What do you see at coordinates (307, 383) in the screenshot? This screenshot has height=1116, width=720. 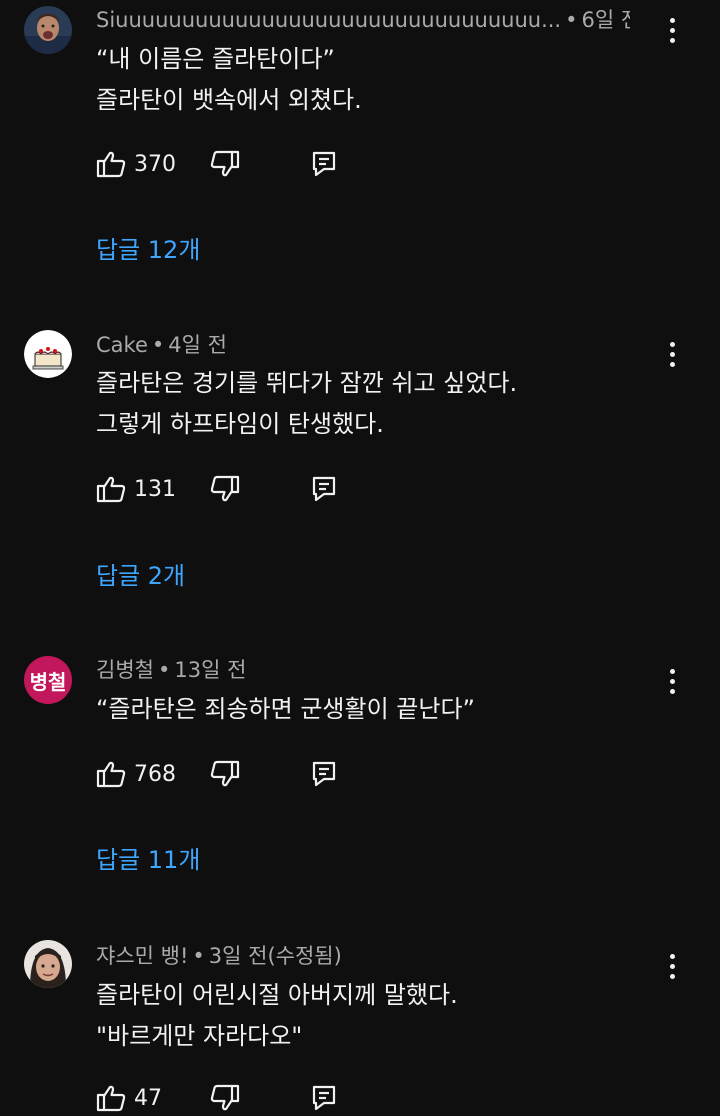 I see `comment-line: 즐라탄은 경기를 뛰다가 잠깐 쉬고 싶었다.` at bounding box center [307, 383].